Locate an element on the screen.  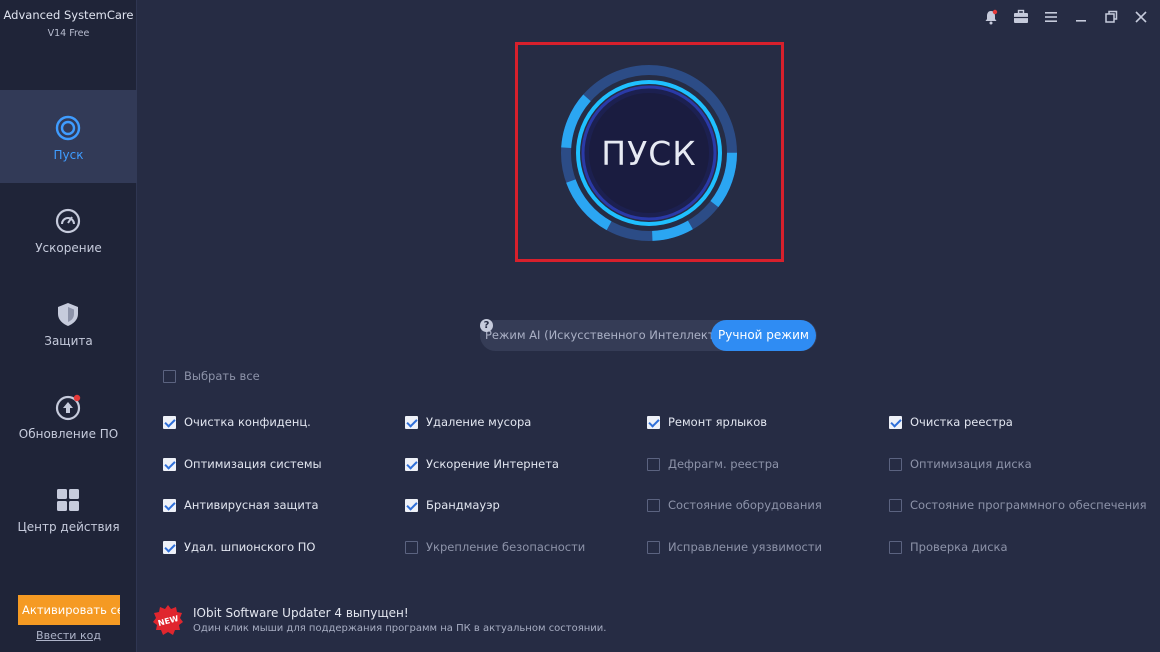
check-item: Состояние оборудования is located at coordinates (734, 505).